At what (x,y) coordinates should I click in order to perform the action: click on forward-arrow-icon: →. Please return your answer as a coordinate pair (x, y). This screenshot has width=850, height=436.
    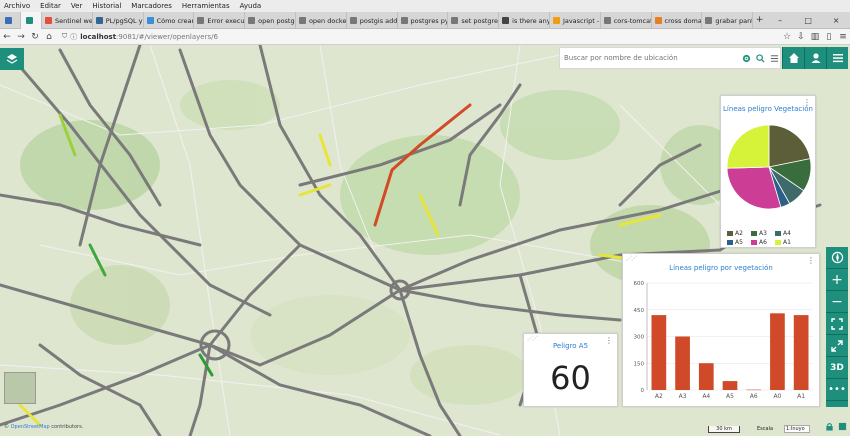
    Looking at the image, I should click on (21, 36).